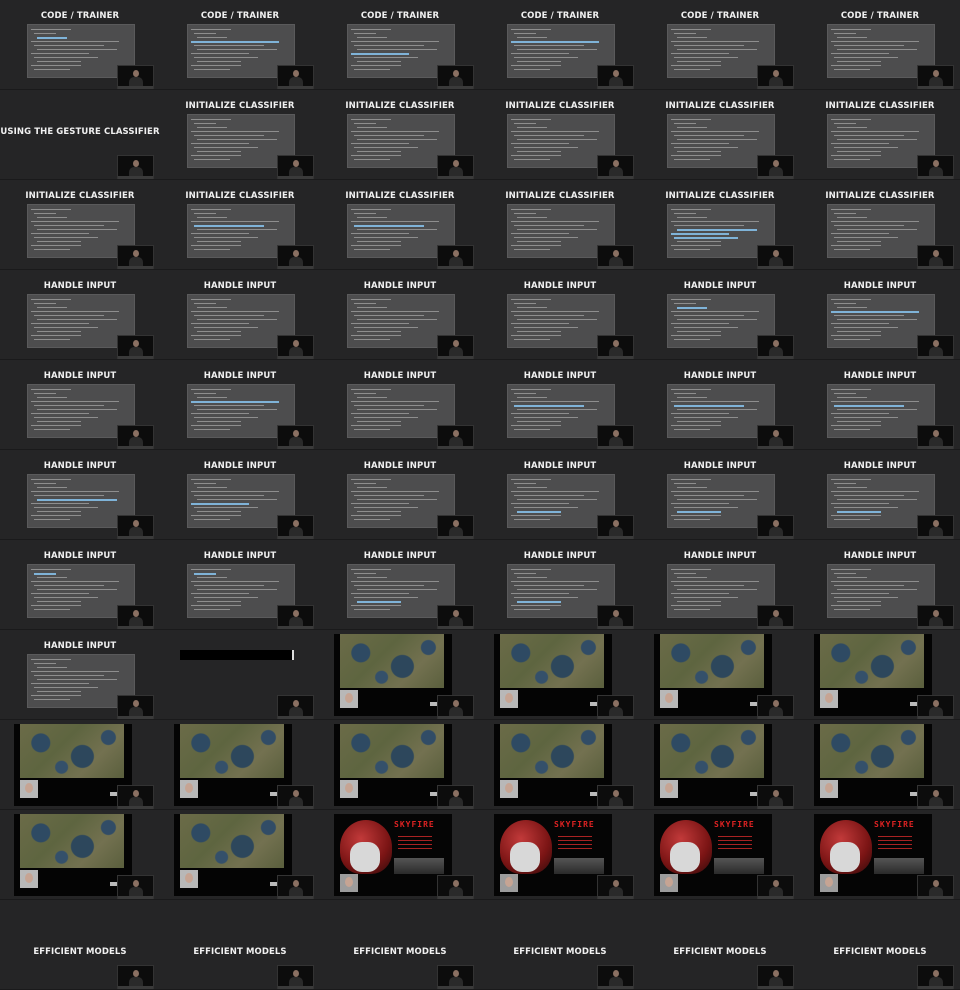 The width and height of the screenshot is (960, 990). Describe the element at coordinates (80, 135) in the screenshot. I see `video-thumbnail: USING THE GESTURE CLASSIFIER` at that location.